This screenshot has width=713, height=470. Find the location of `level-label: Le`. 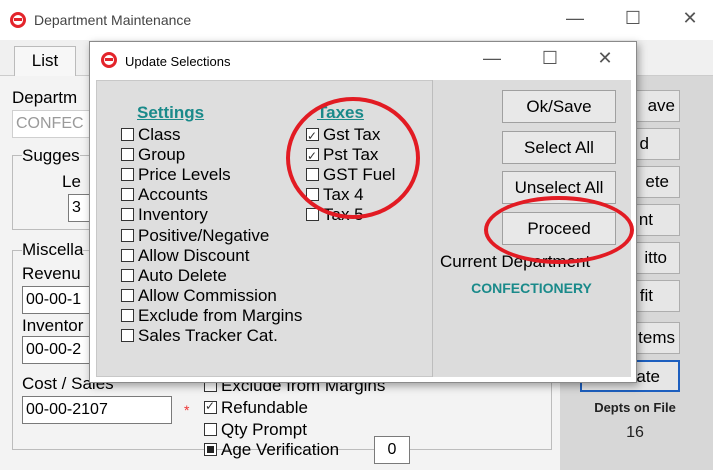

level-label: Le is located at coordinates (71, 181).